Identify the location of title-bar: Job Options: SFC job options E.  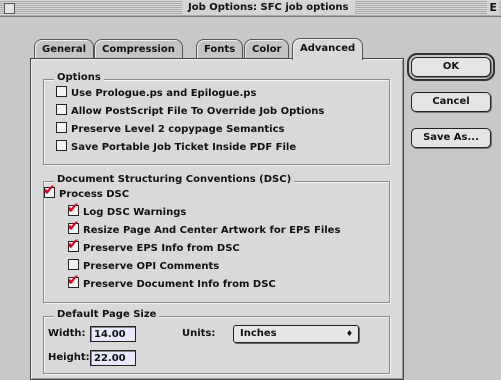
(250, 8).